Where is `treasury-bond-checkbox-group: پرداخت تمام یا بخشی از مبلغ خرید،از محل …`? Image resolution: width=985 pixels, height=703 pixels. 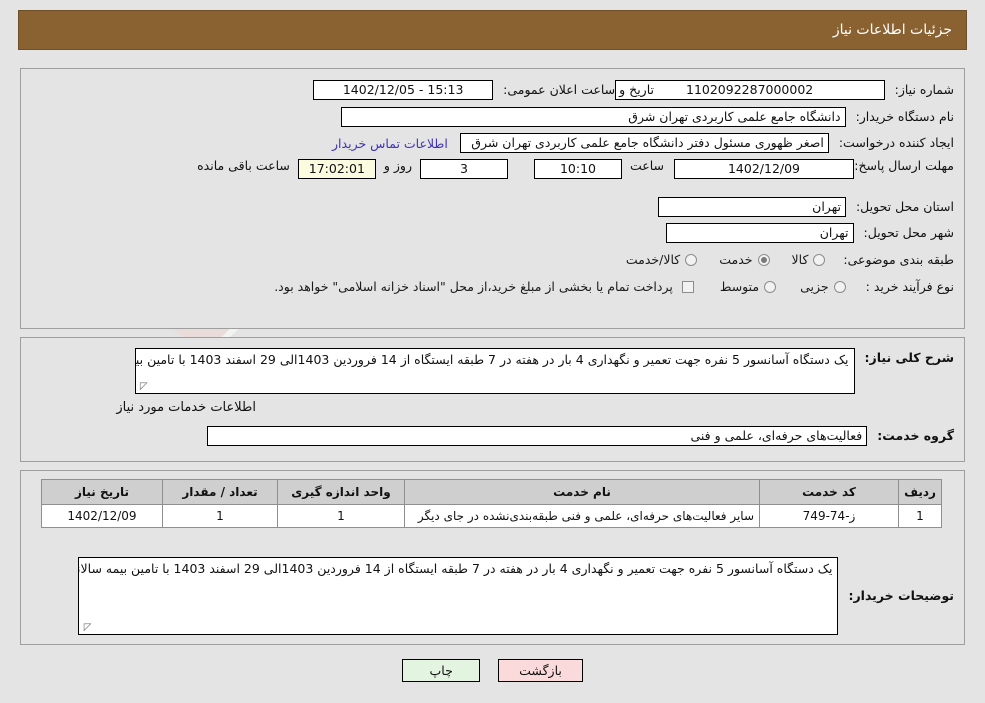
treasury-bond-checkbox-group: پرداخت تمام یا بخشی از مبلغ خرید،از محل … is located at coordinates (484, 286).